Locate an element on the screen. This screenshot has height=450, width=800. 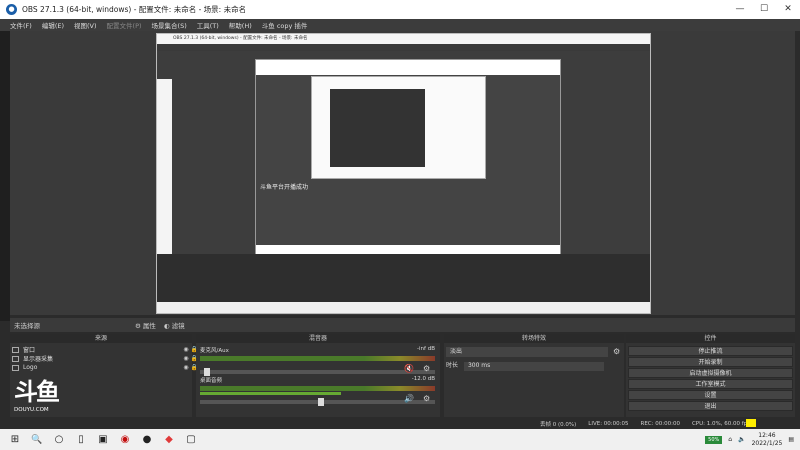
menu-view: 视图(V) is located at coordinates (85, 25).